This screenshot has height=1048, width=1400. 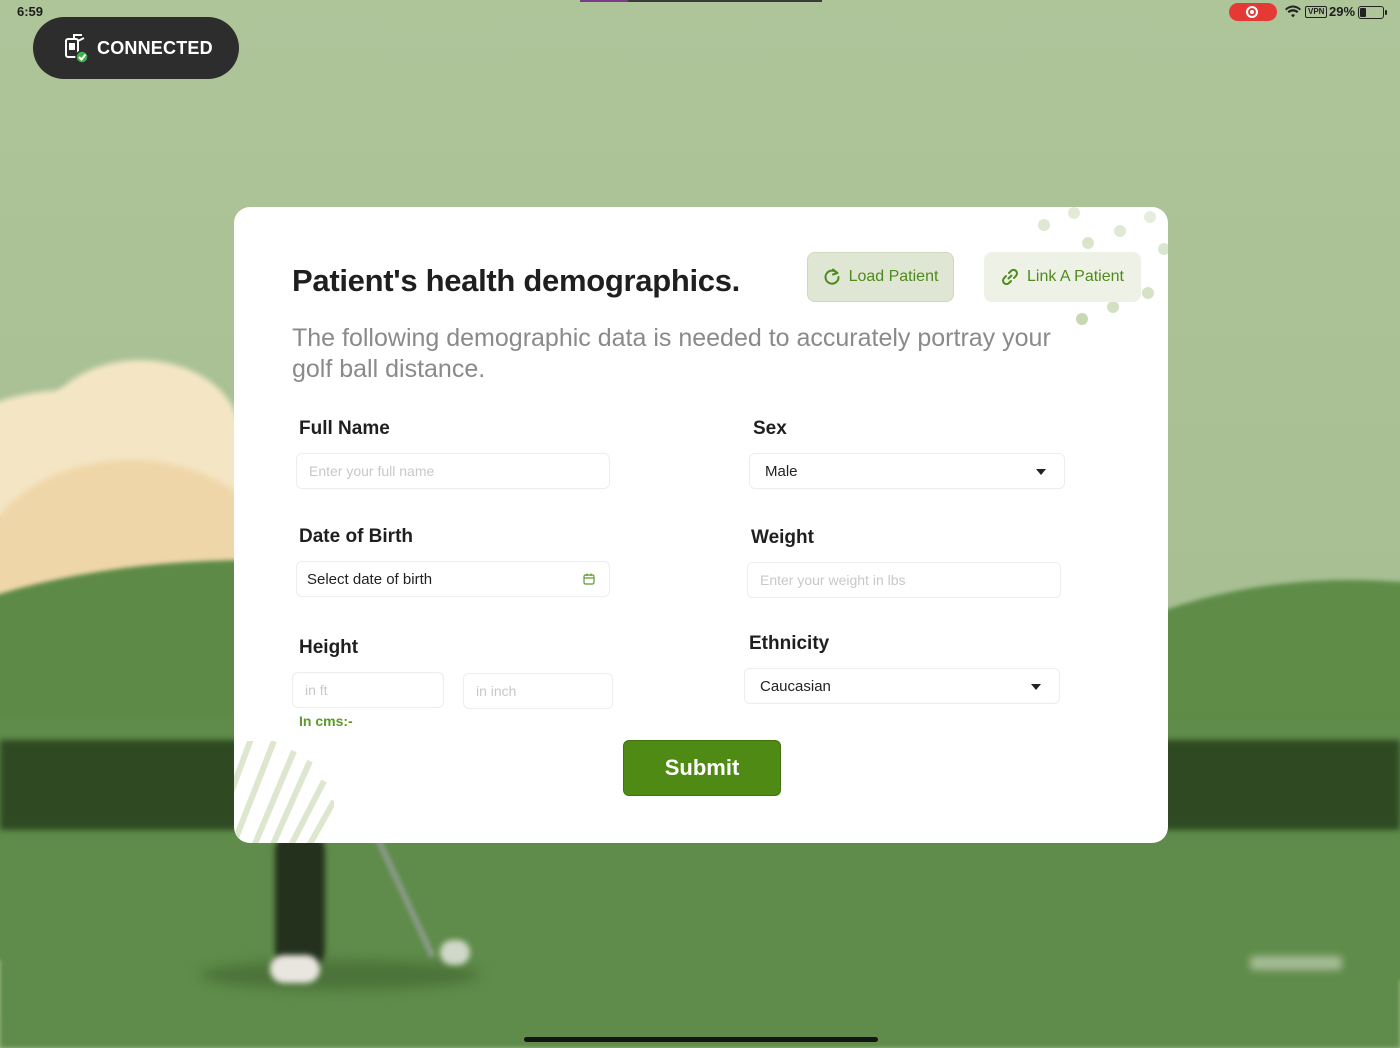 I want to click on home-indicator, so click(x=701, y=1039).